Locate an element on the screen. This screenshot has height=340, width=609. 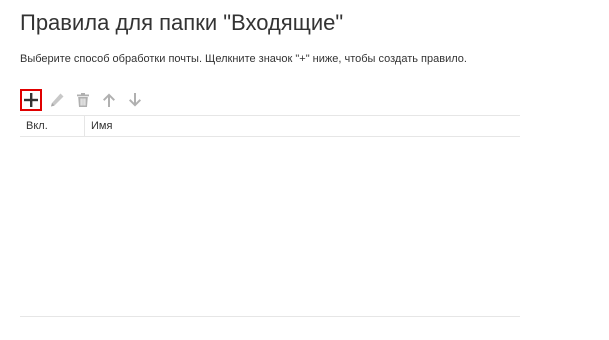
trash-icon is located at coordinates (83, 100).